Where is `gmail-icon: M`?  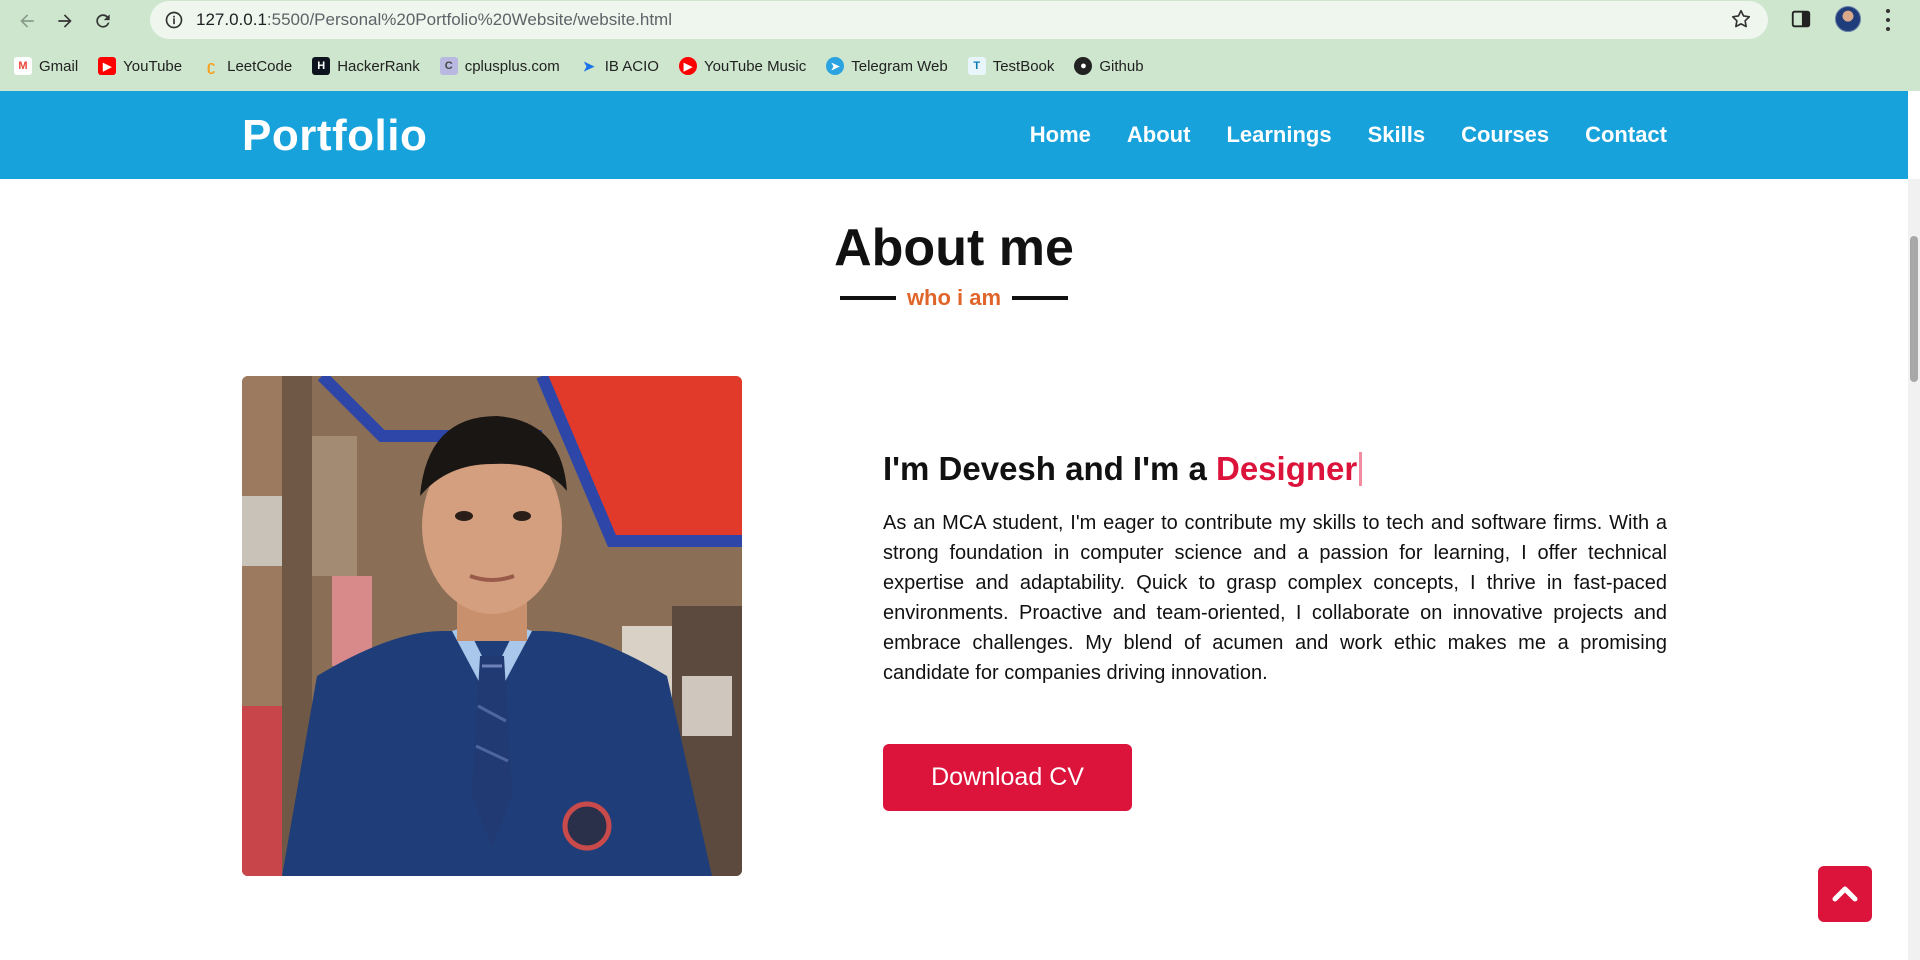 gmail-icon: M is located at coordinates (23, 66).